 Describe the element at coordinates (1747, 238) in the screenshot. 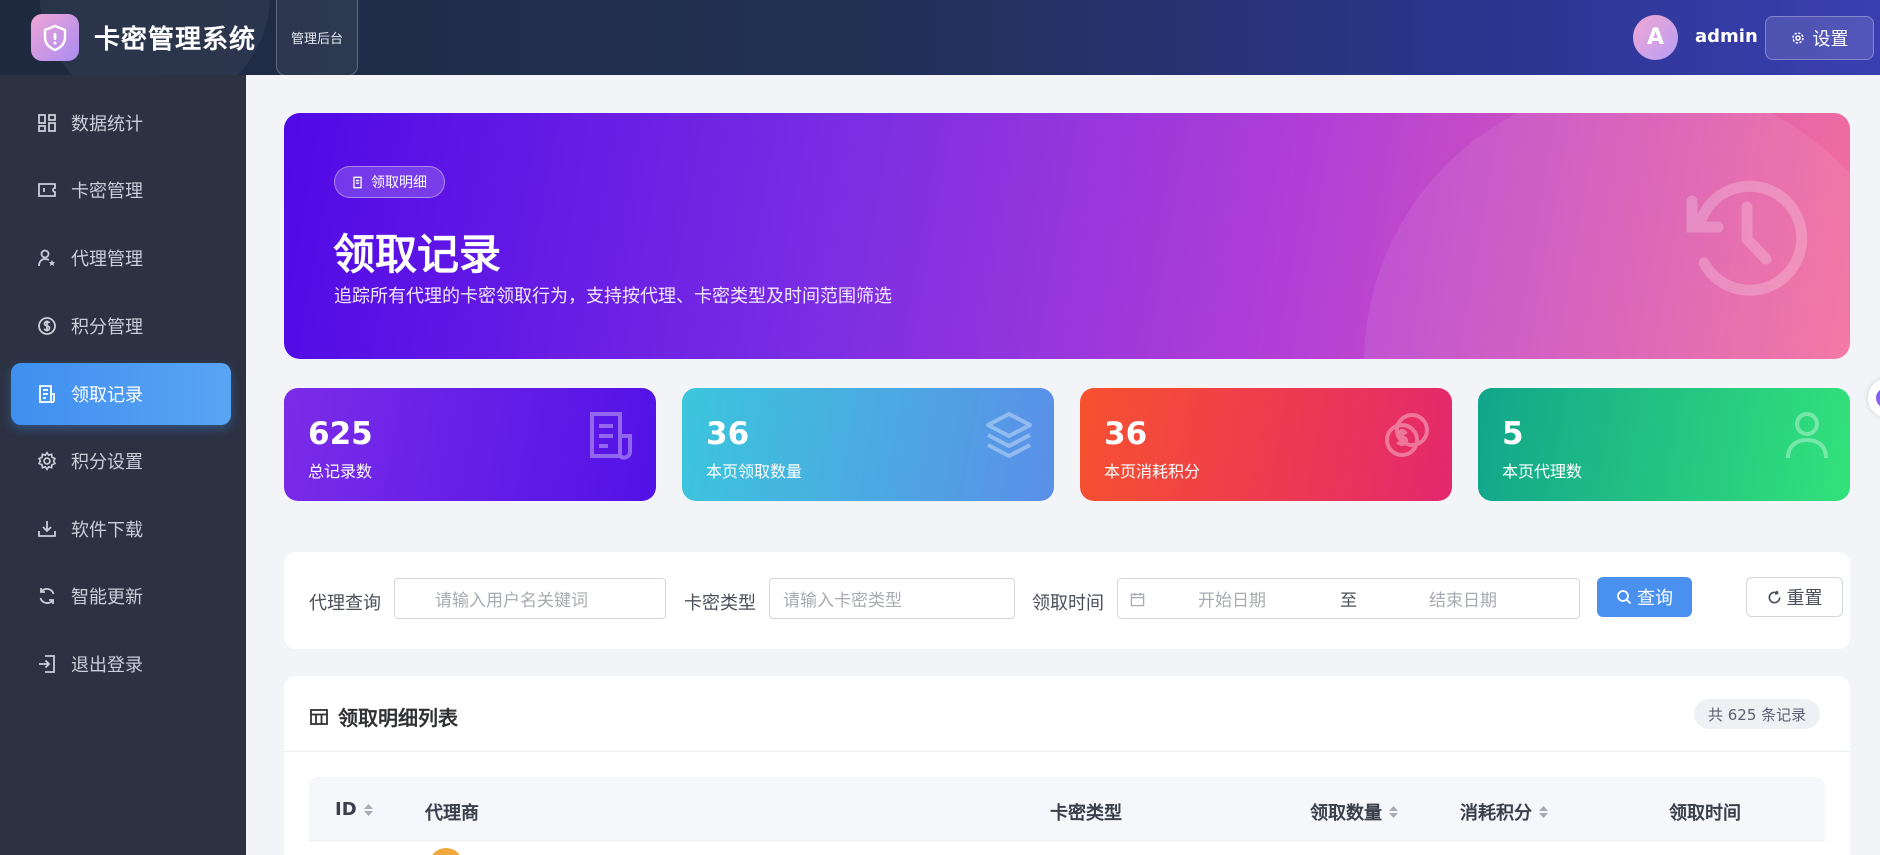

I see `history-icon` at that location.